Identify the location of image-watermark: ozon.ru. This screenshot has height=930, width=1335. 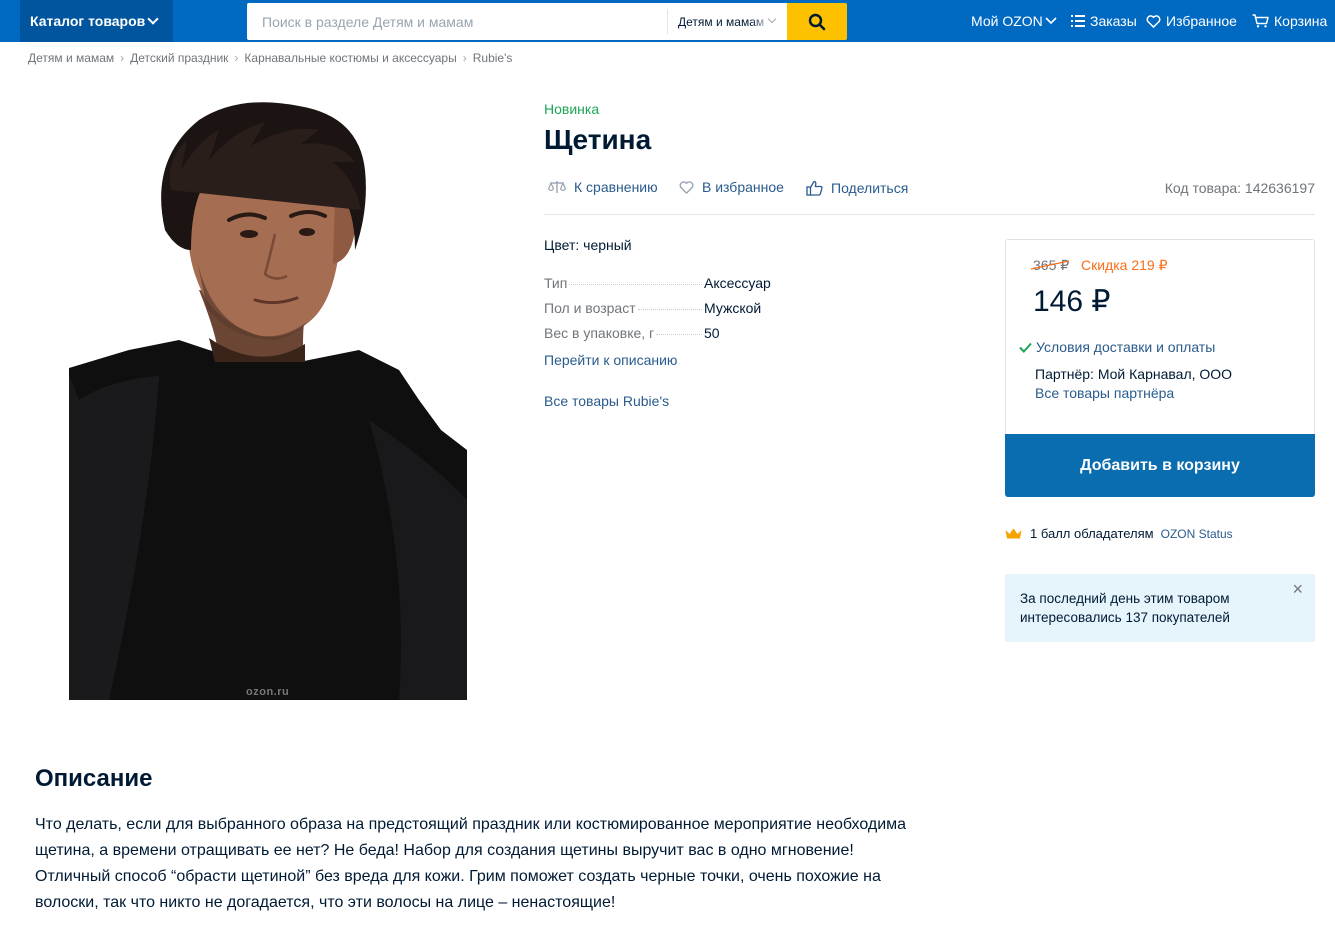
(268, 692).